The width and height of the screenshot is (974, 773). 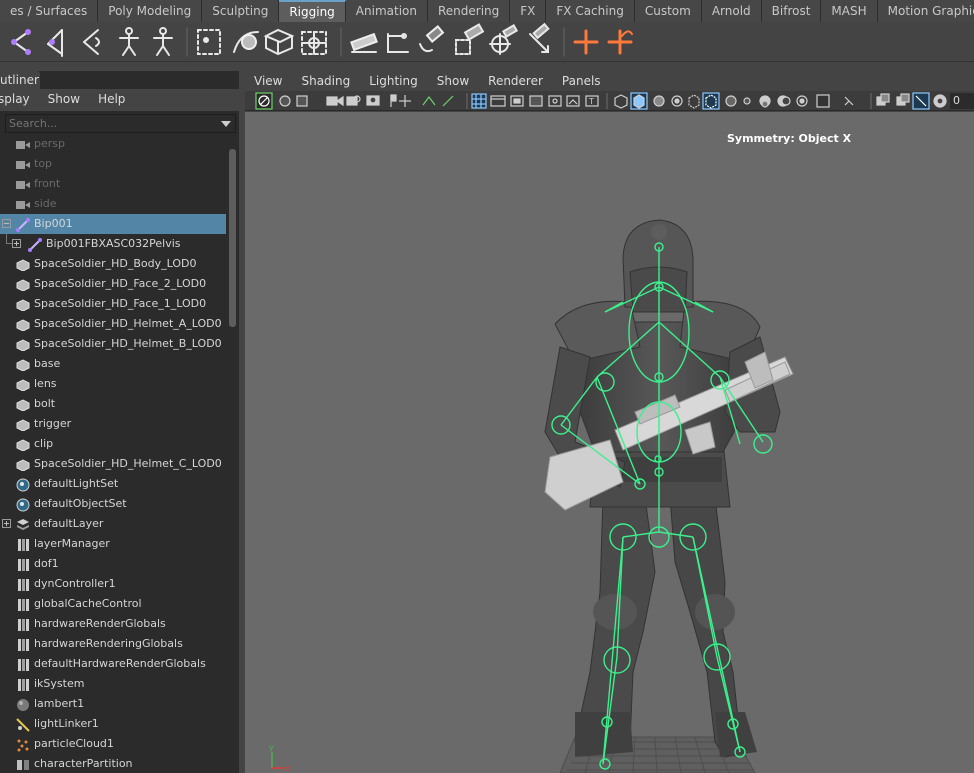 I want to click on outliner-item-defaultlightset: defaultLightSet, so click(x=113, y=484).